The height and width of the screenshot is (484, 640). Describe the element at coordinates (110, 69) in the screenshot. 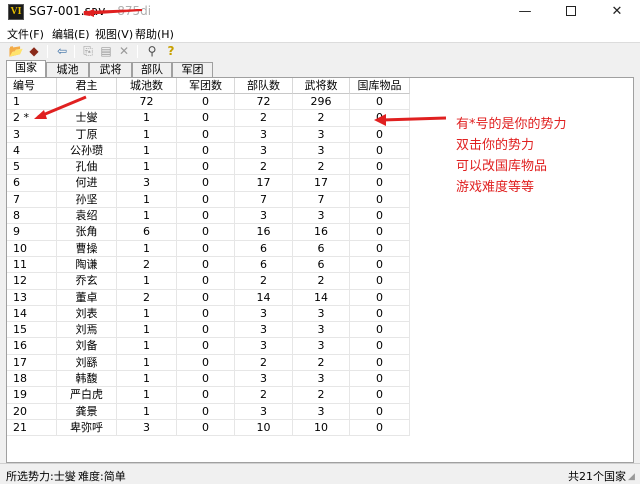

I see `tab-general: 武将` at that location.